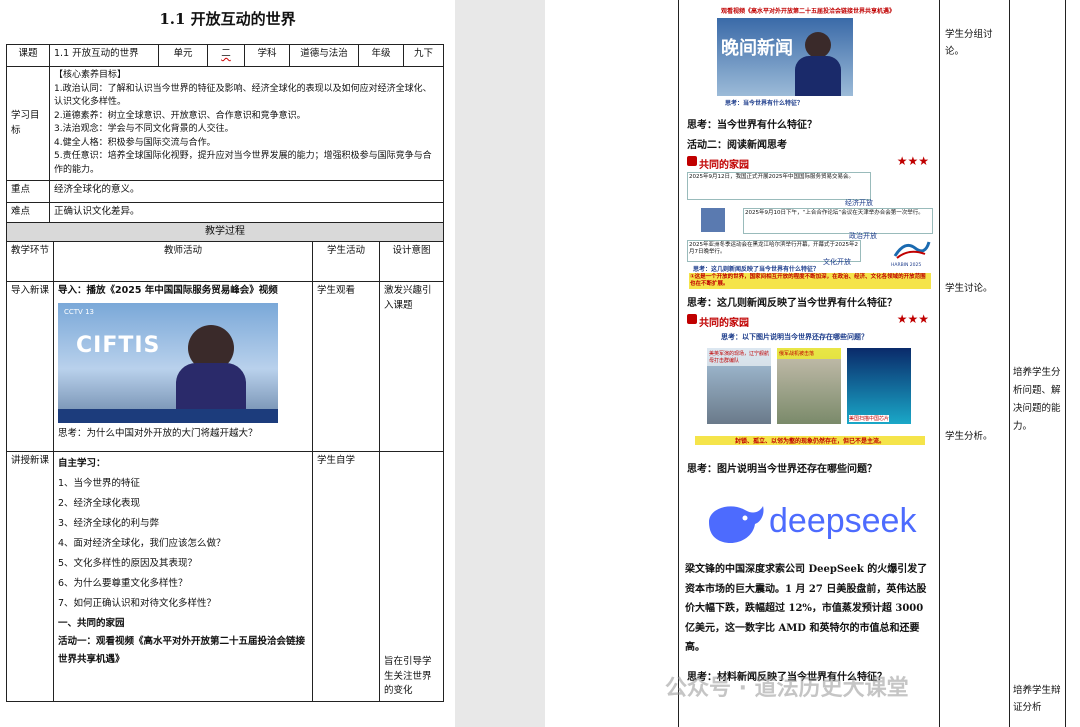  I want to click on news-desk, so click(168, 415).